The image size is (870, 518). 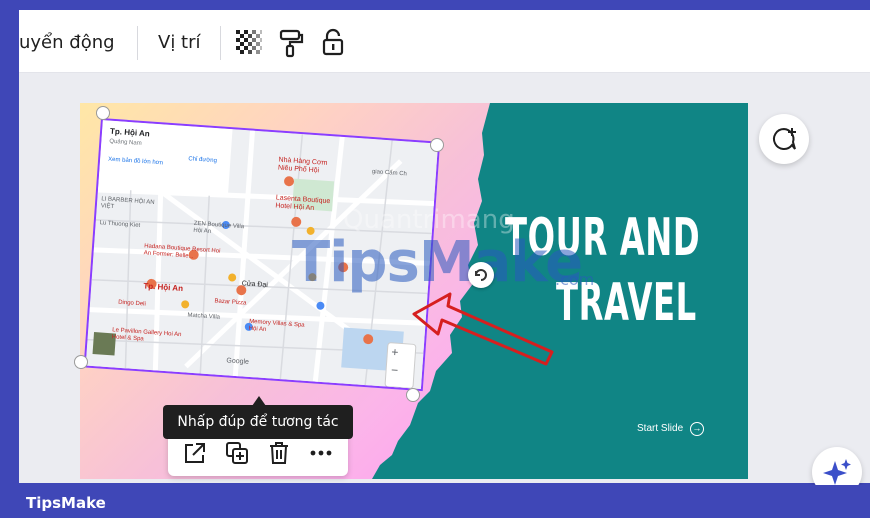 I want to click on lock-icon, so click(x=333, y=43).